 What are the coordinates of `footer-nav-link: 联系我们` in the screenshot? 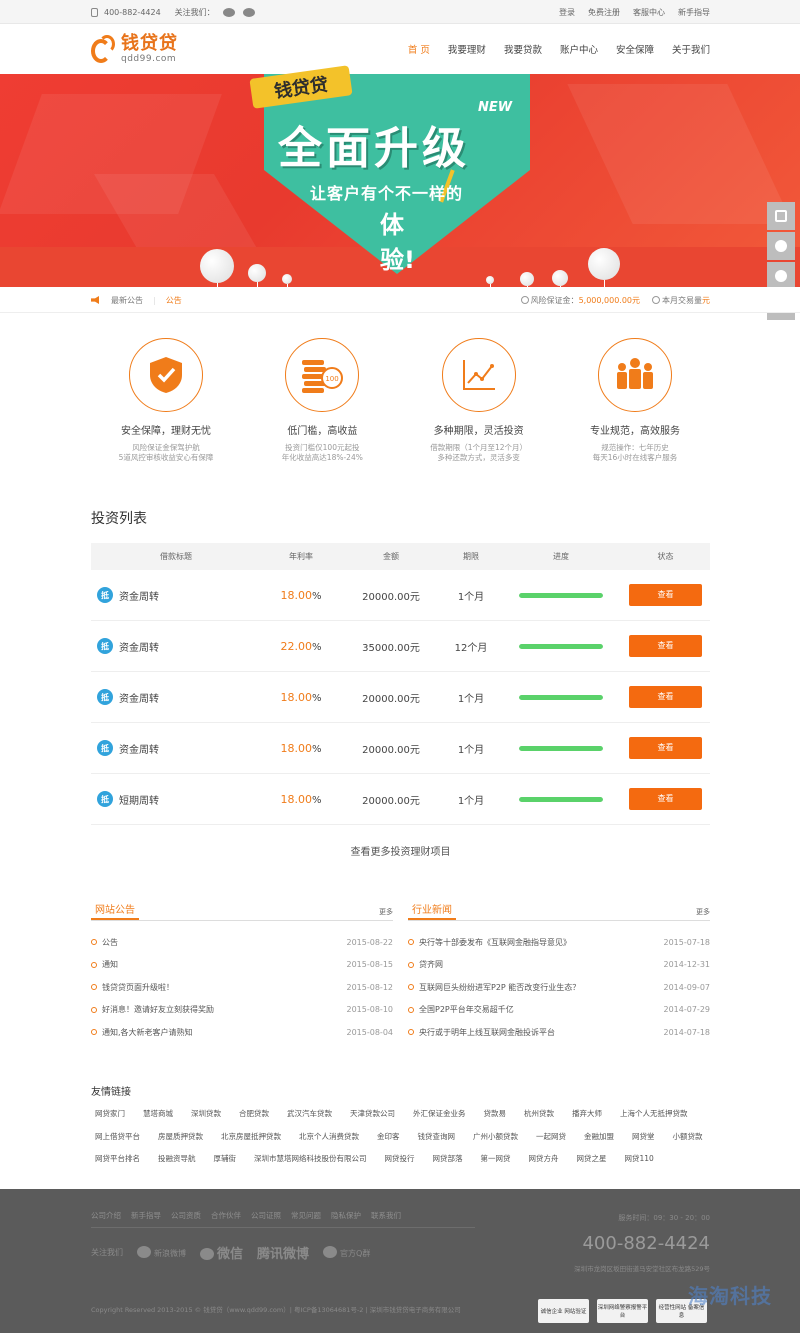 It's located at (386, 1215).